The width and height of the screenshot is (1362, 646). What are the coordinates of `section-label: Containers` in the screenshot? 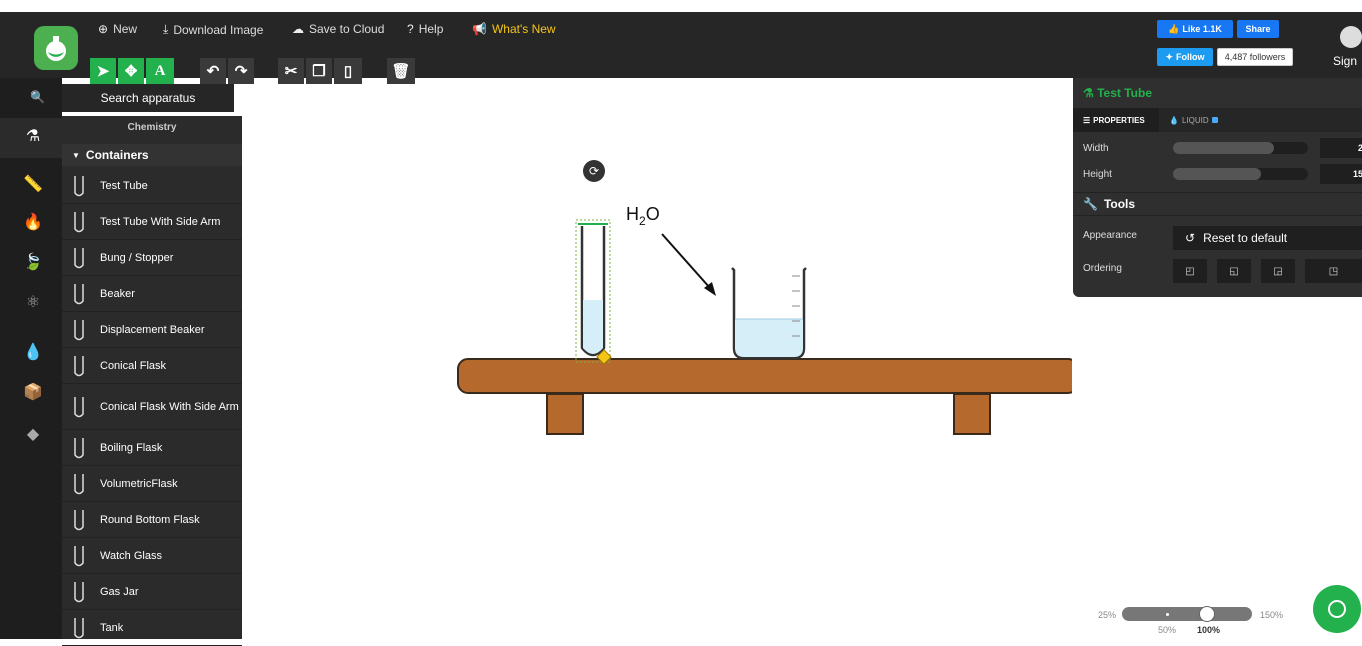 It's located at (117, 155).